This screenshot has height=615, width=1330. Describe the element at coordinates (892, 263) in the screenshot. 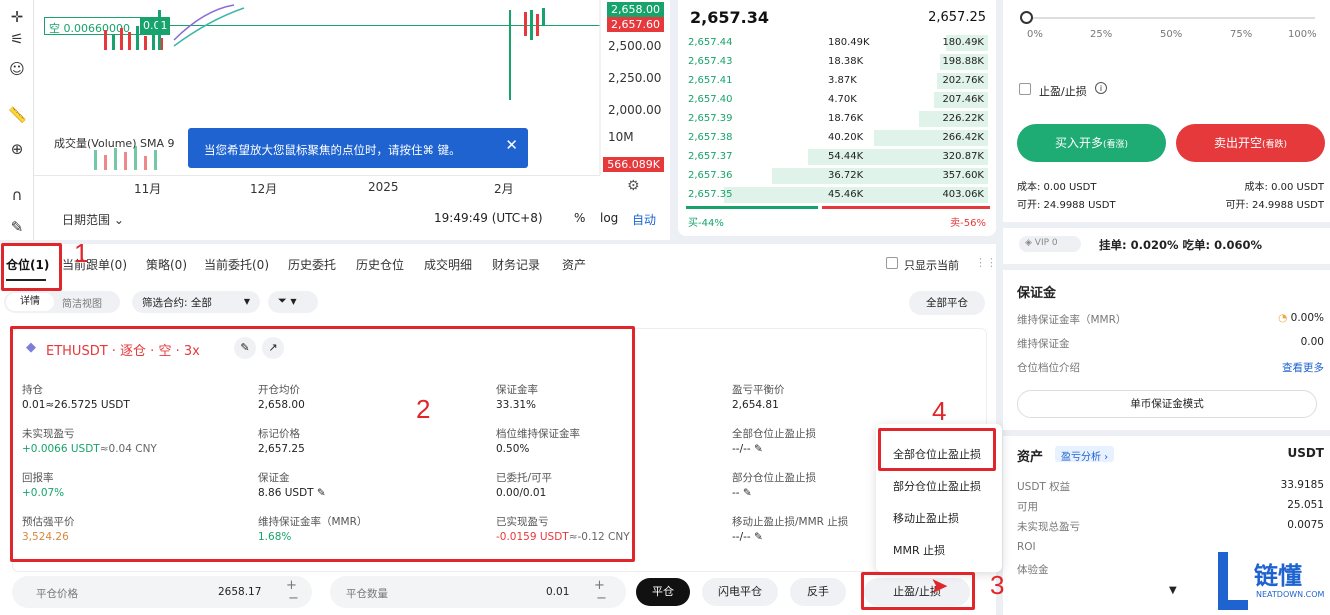

I see `only-current-checkbox` at that location.